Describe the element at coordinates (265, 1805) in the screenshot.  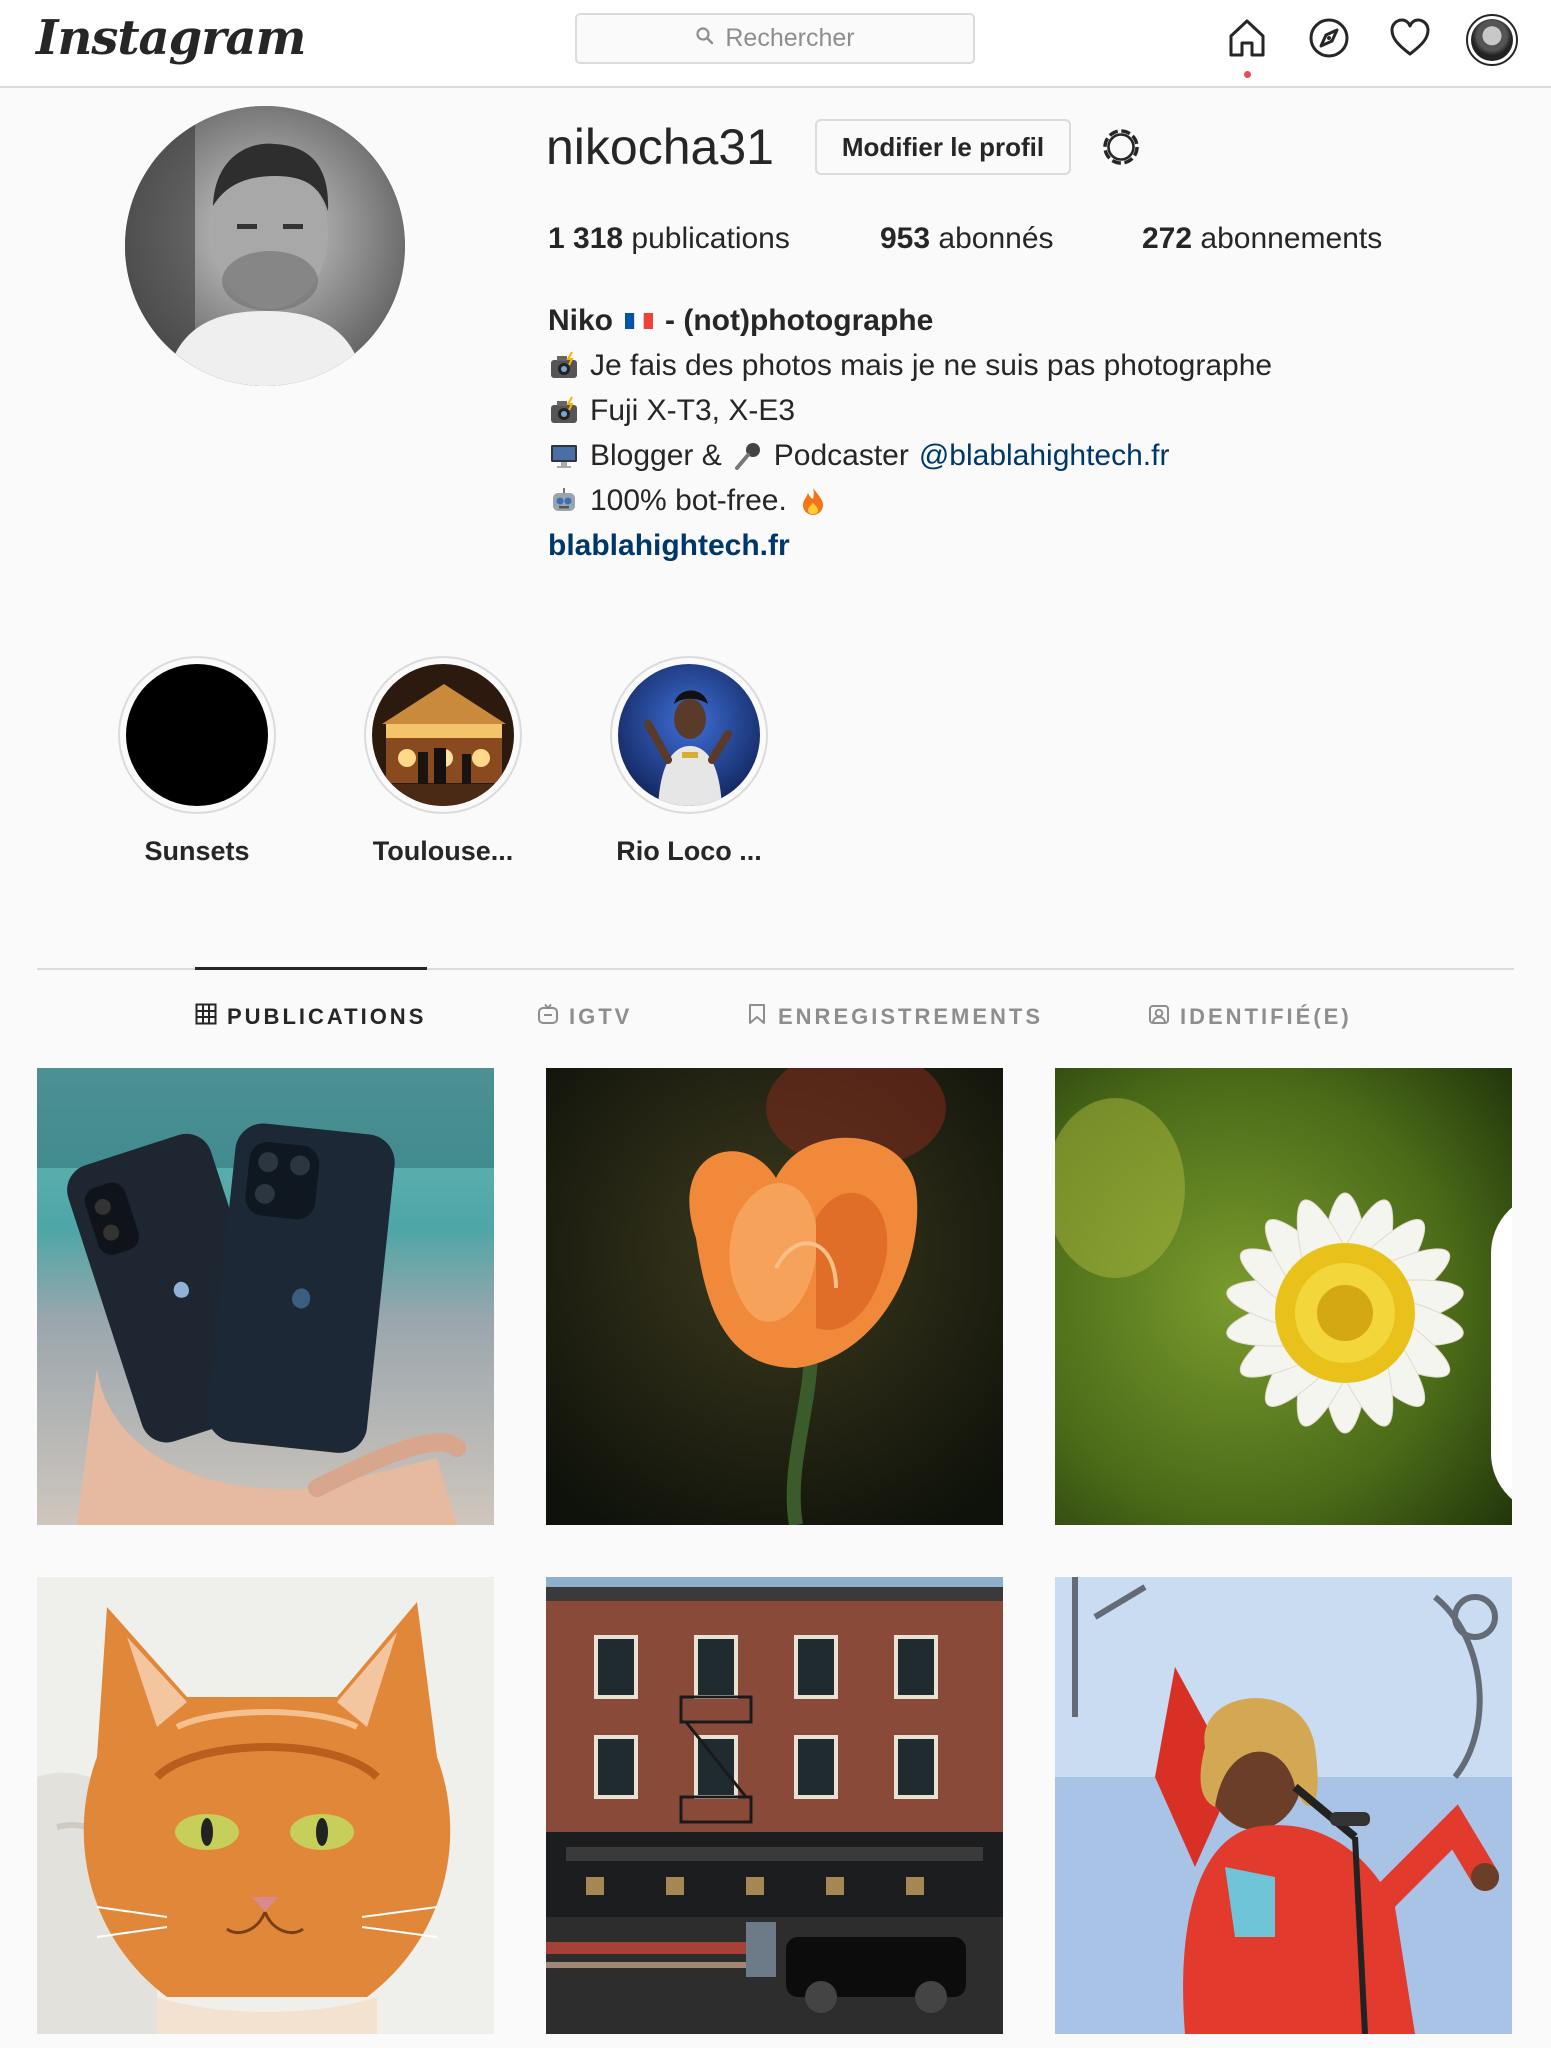
I see `post-cat` at that location.